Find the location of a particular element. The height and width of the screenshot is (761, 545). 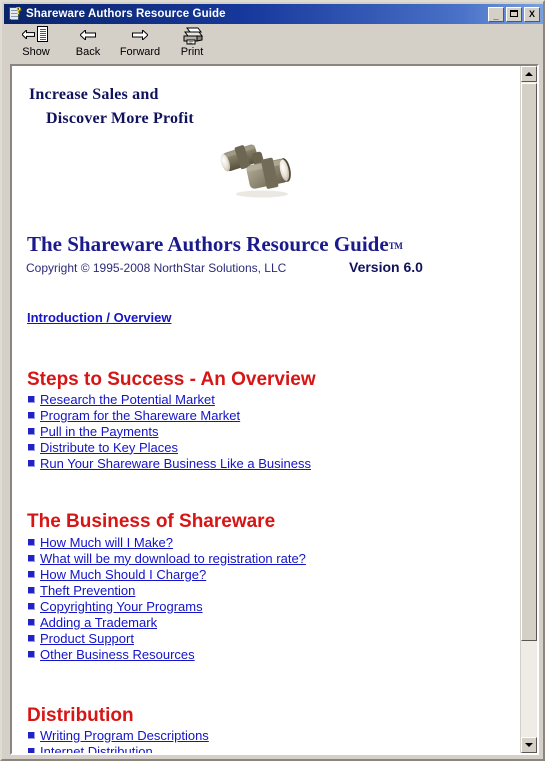

maximize-button is located at coordinates (514, 14).